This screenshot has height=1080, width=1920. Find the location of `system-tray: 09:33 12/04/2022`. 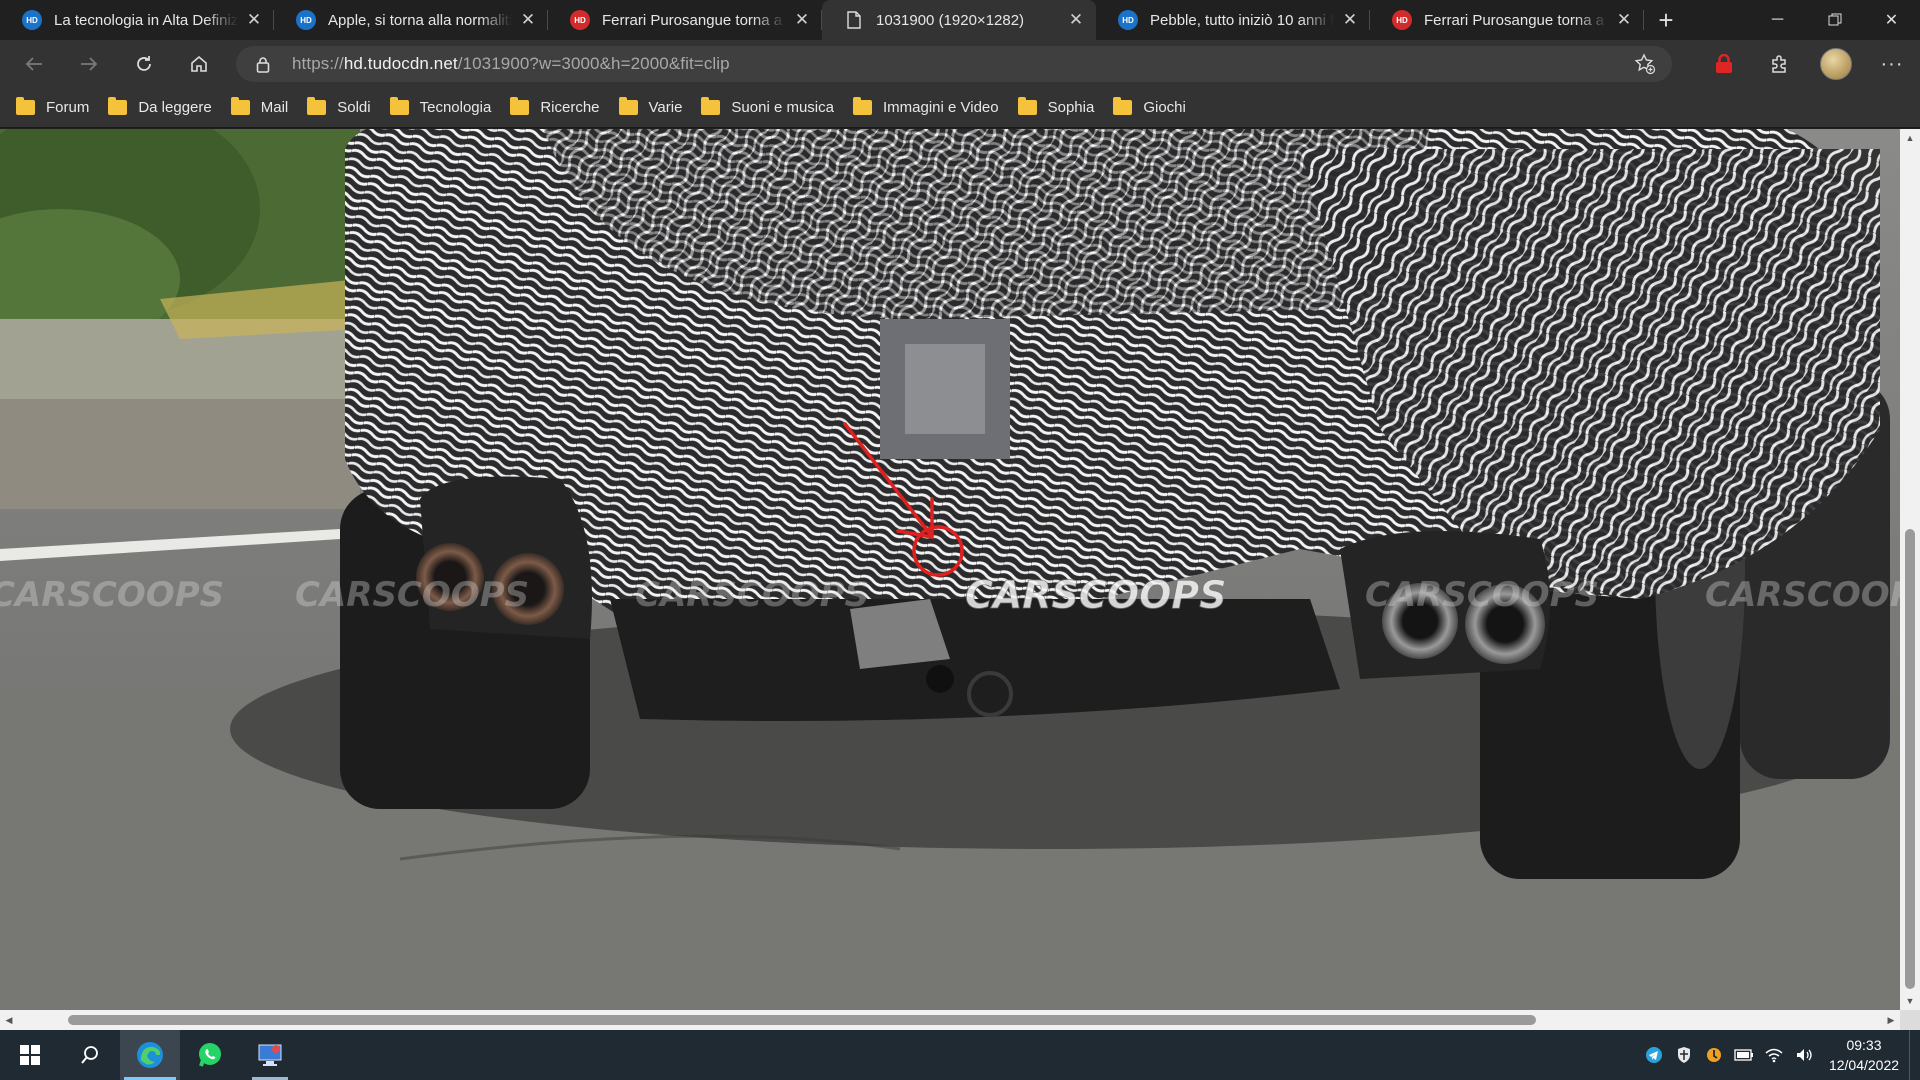

system-tray: 09:33 12/04/2022 is located at coordinates (1779, 1055).